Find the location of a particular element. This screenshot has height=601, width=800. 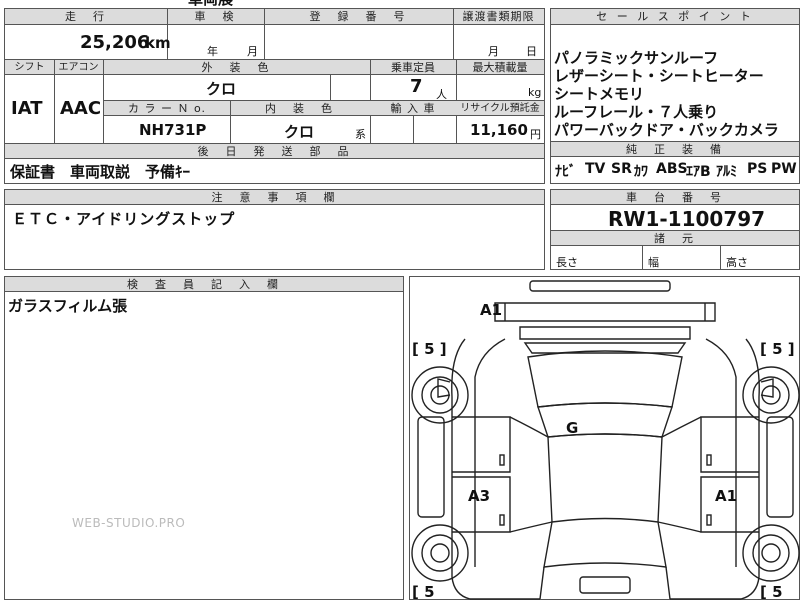

capacity-header: 乗車定員 is located at coordinates (413, 67).